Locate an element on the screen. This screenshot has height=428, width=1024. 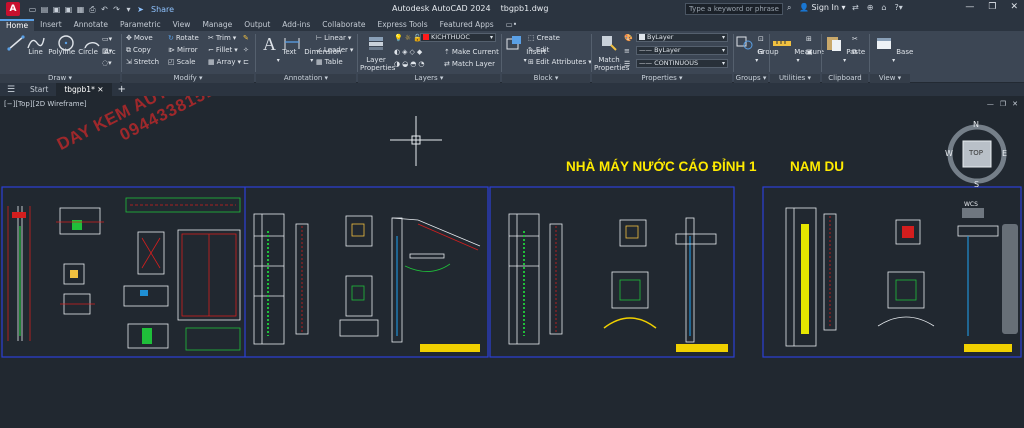
linear-button: ⊢ Linear ▾ is located at coordinates (333, 38).